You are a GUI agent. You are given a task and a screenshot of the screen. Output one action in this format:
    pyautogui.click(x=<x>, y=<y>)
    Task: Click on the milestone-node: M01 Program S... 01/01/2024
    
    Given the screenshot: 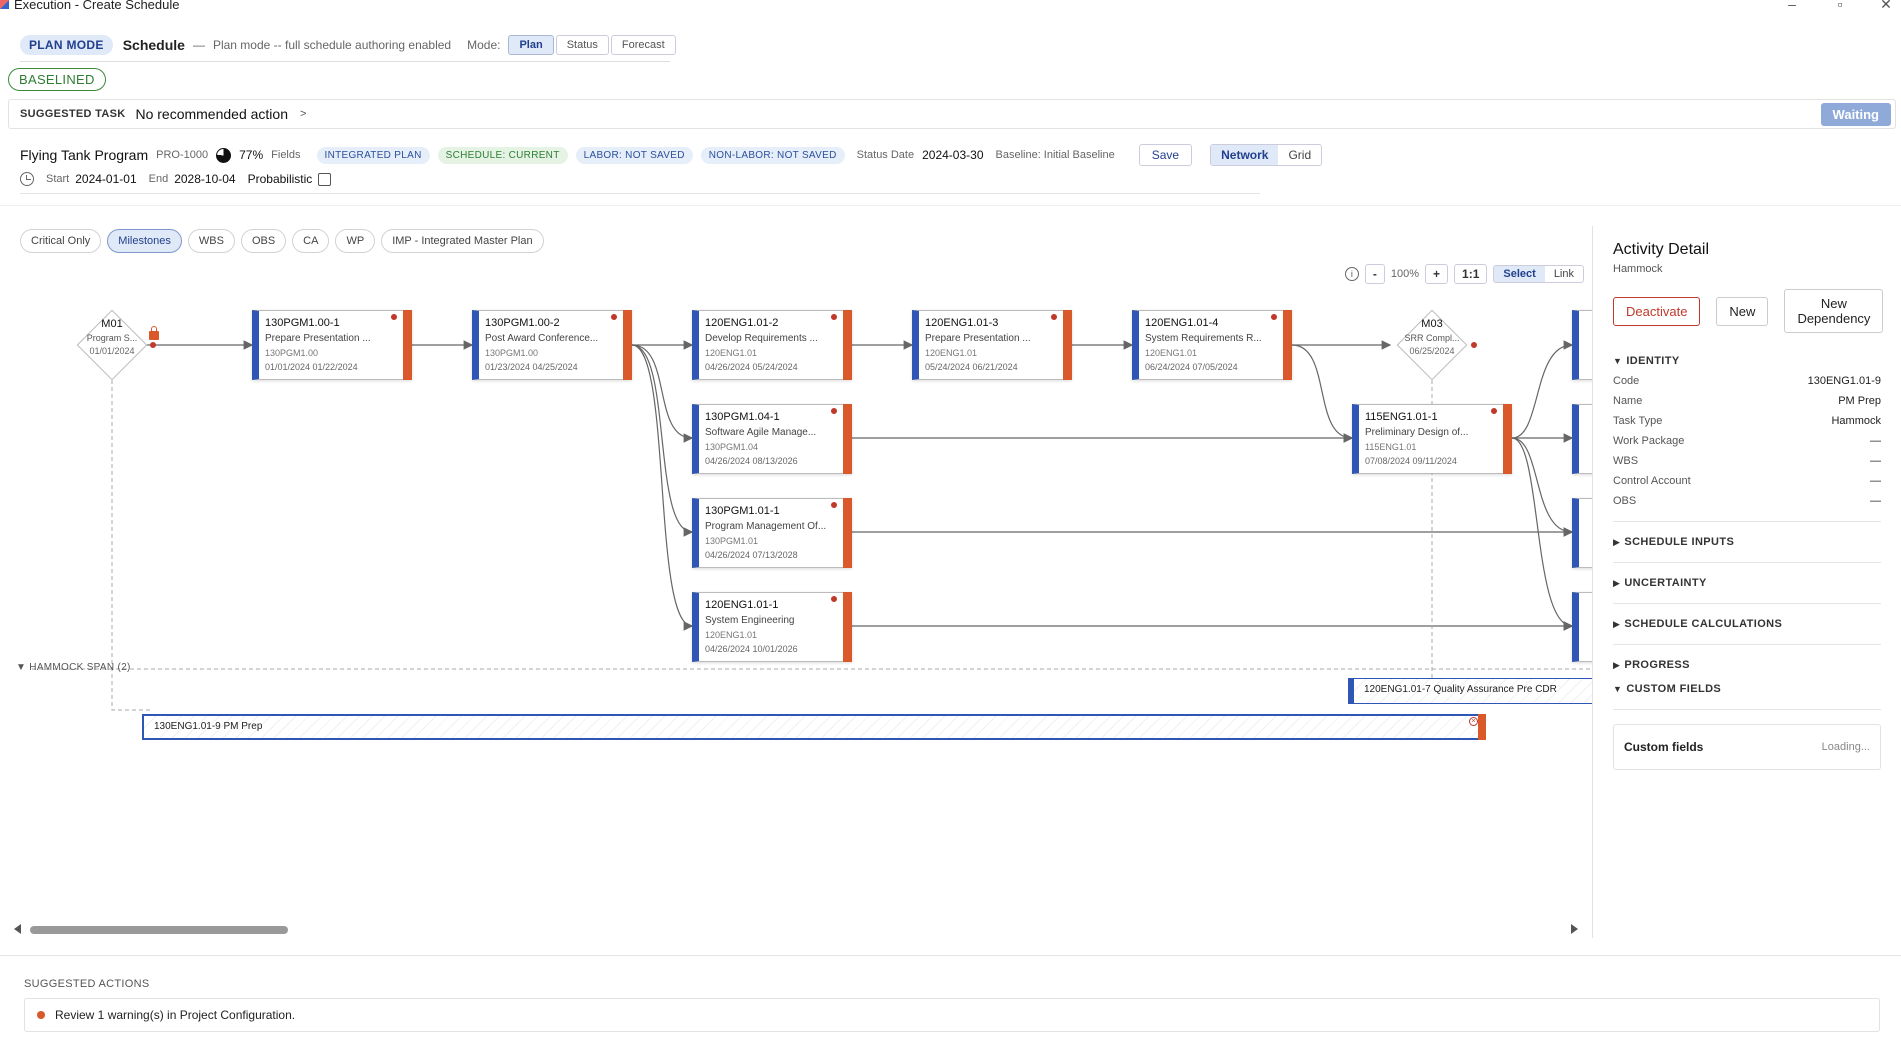 What is the action you would take?
    pyautogui.click(x=112, y=345)
    